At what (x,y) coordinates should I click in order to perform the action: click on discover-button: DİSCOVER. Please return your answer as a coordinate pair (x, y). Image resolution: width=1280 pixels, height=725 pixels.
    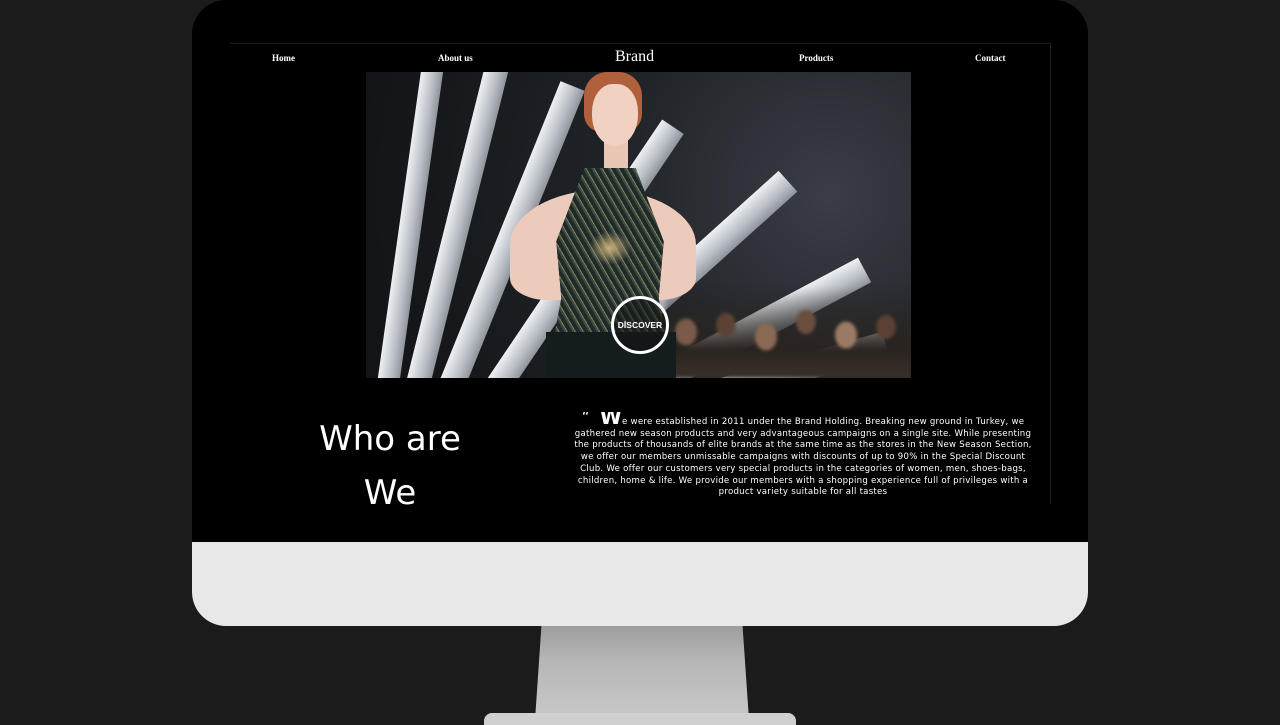
    Looking at the image, I should click on (640, 325).